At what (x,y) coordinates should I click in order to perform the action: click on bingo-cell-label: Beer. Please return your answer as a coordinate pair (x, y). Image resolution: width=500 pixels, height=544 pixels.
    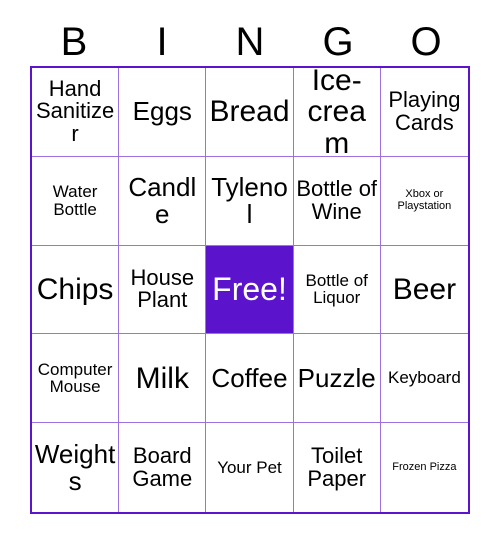
    Looking at the image, I should click on (424, 289).